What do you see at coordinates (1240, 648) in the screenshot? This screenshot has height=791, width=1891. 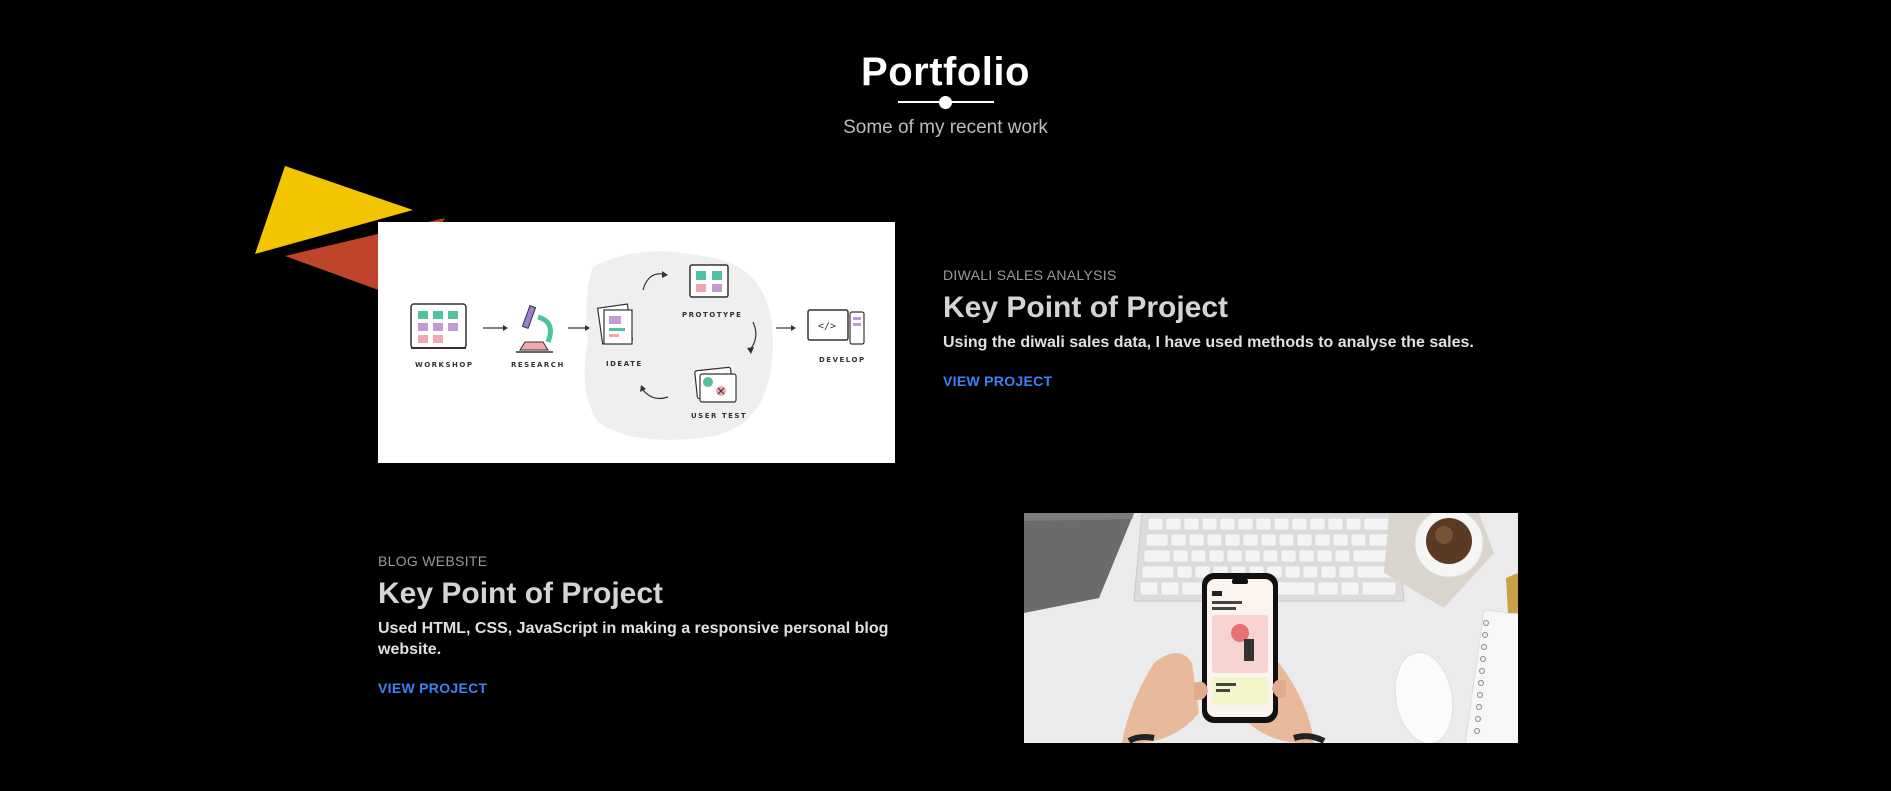 I see `phone-icon` at bounding box center [1240, 648].